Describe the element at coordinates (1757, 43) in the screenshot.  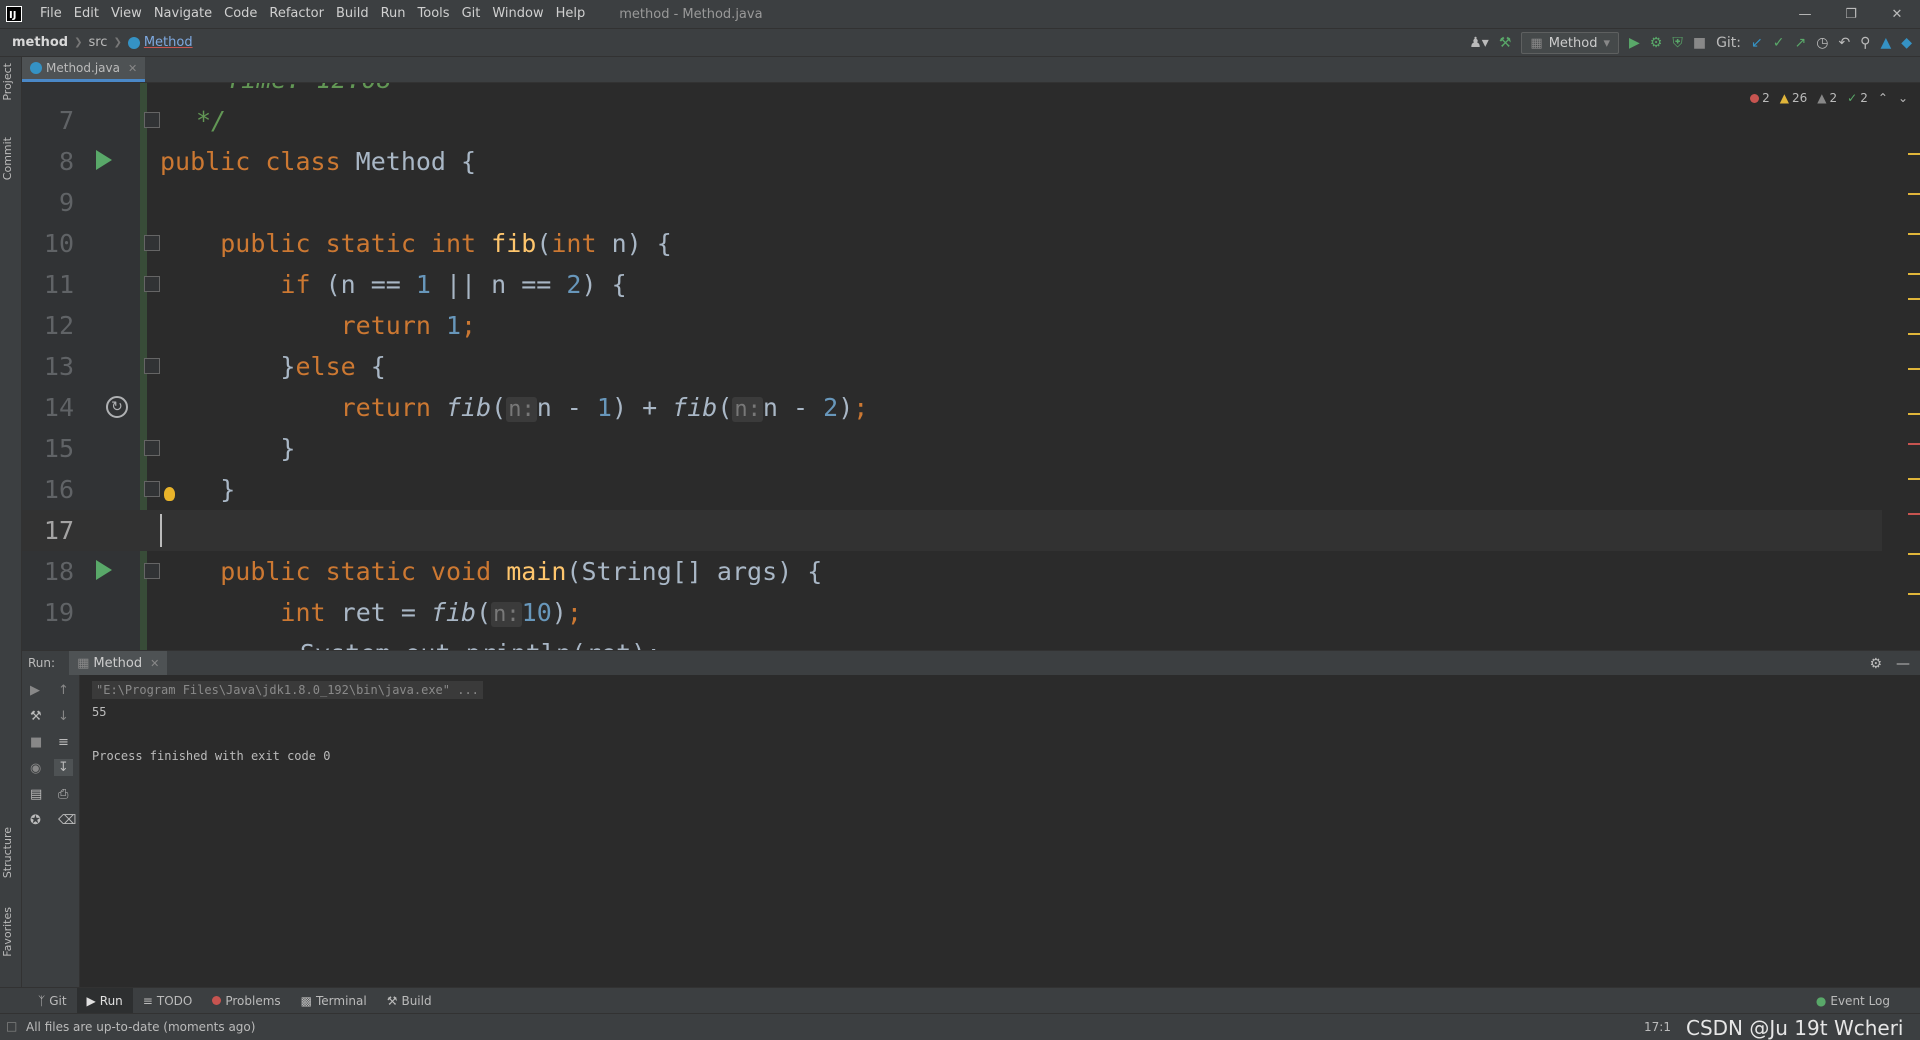
I see `git-update-icon: ↙` at that location.